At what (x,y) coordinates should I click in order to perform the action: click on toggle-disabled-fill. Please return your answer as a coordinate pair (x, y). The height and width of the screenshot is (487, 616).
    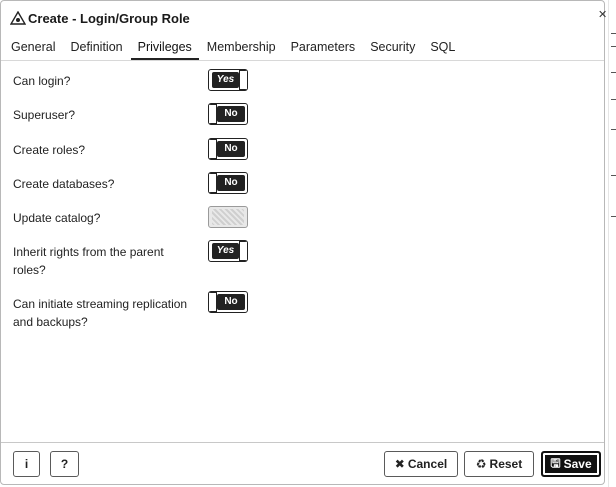
    Looking at the image, I should click on (228, 217).